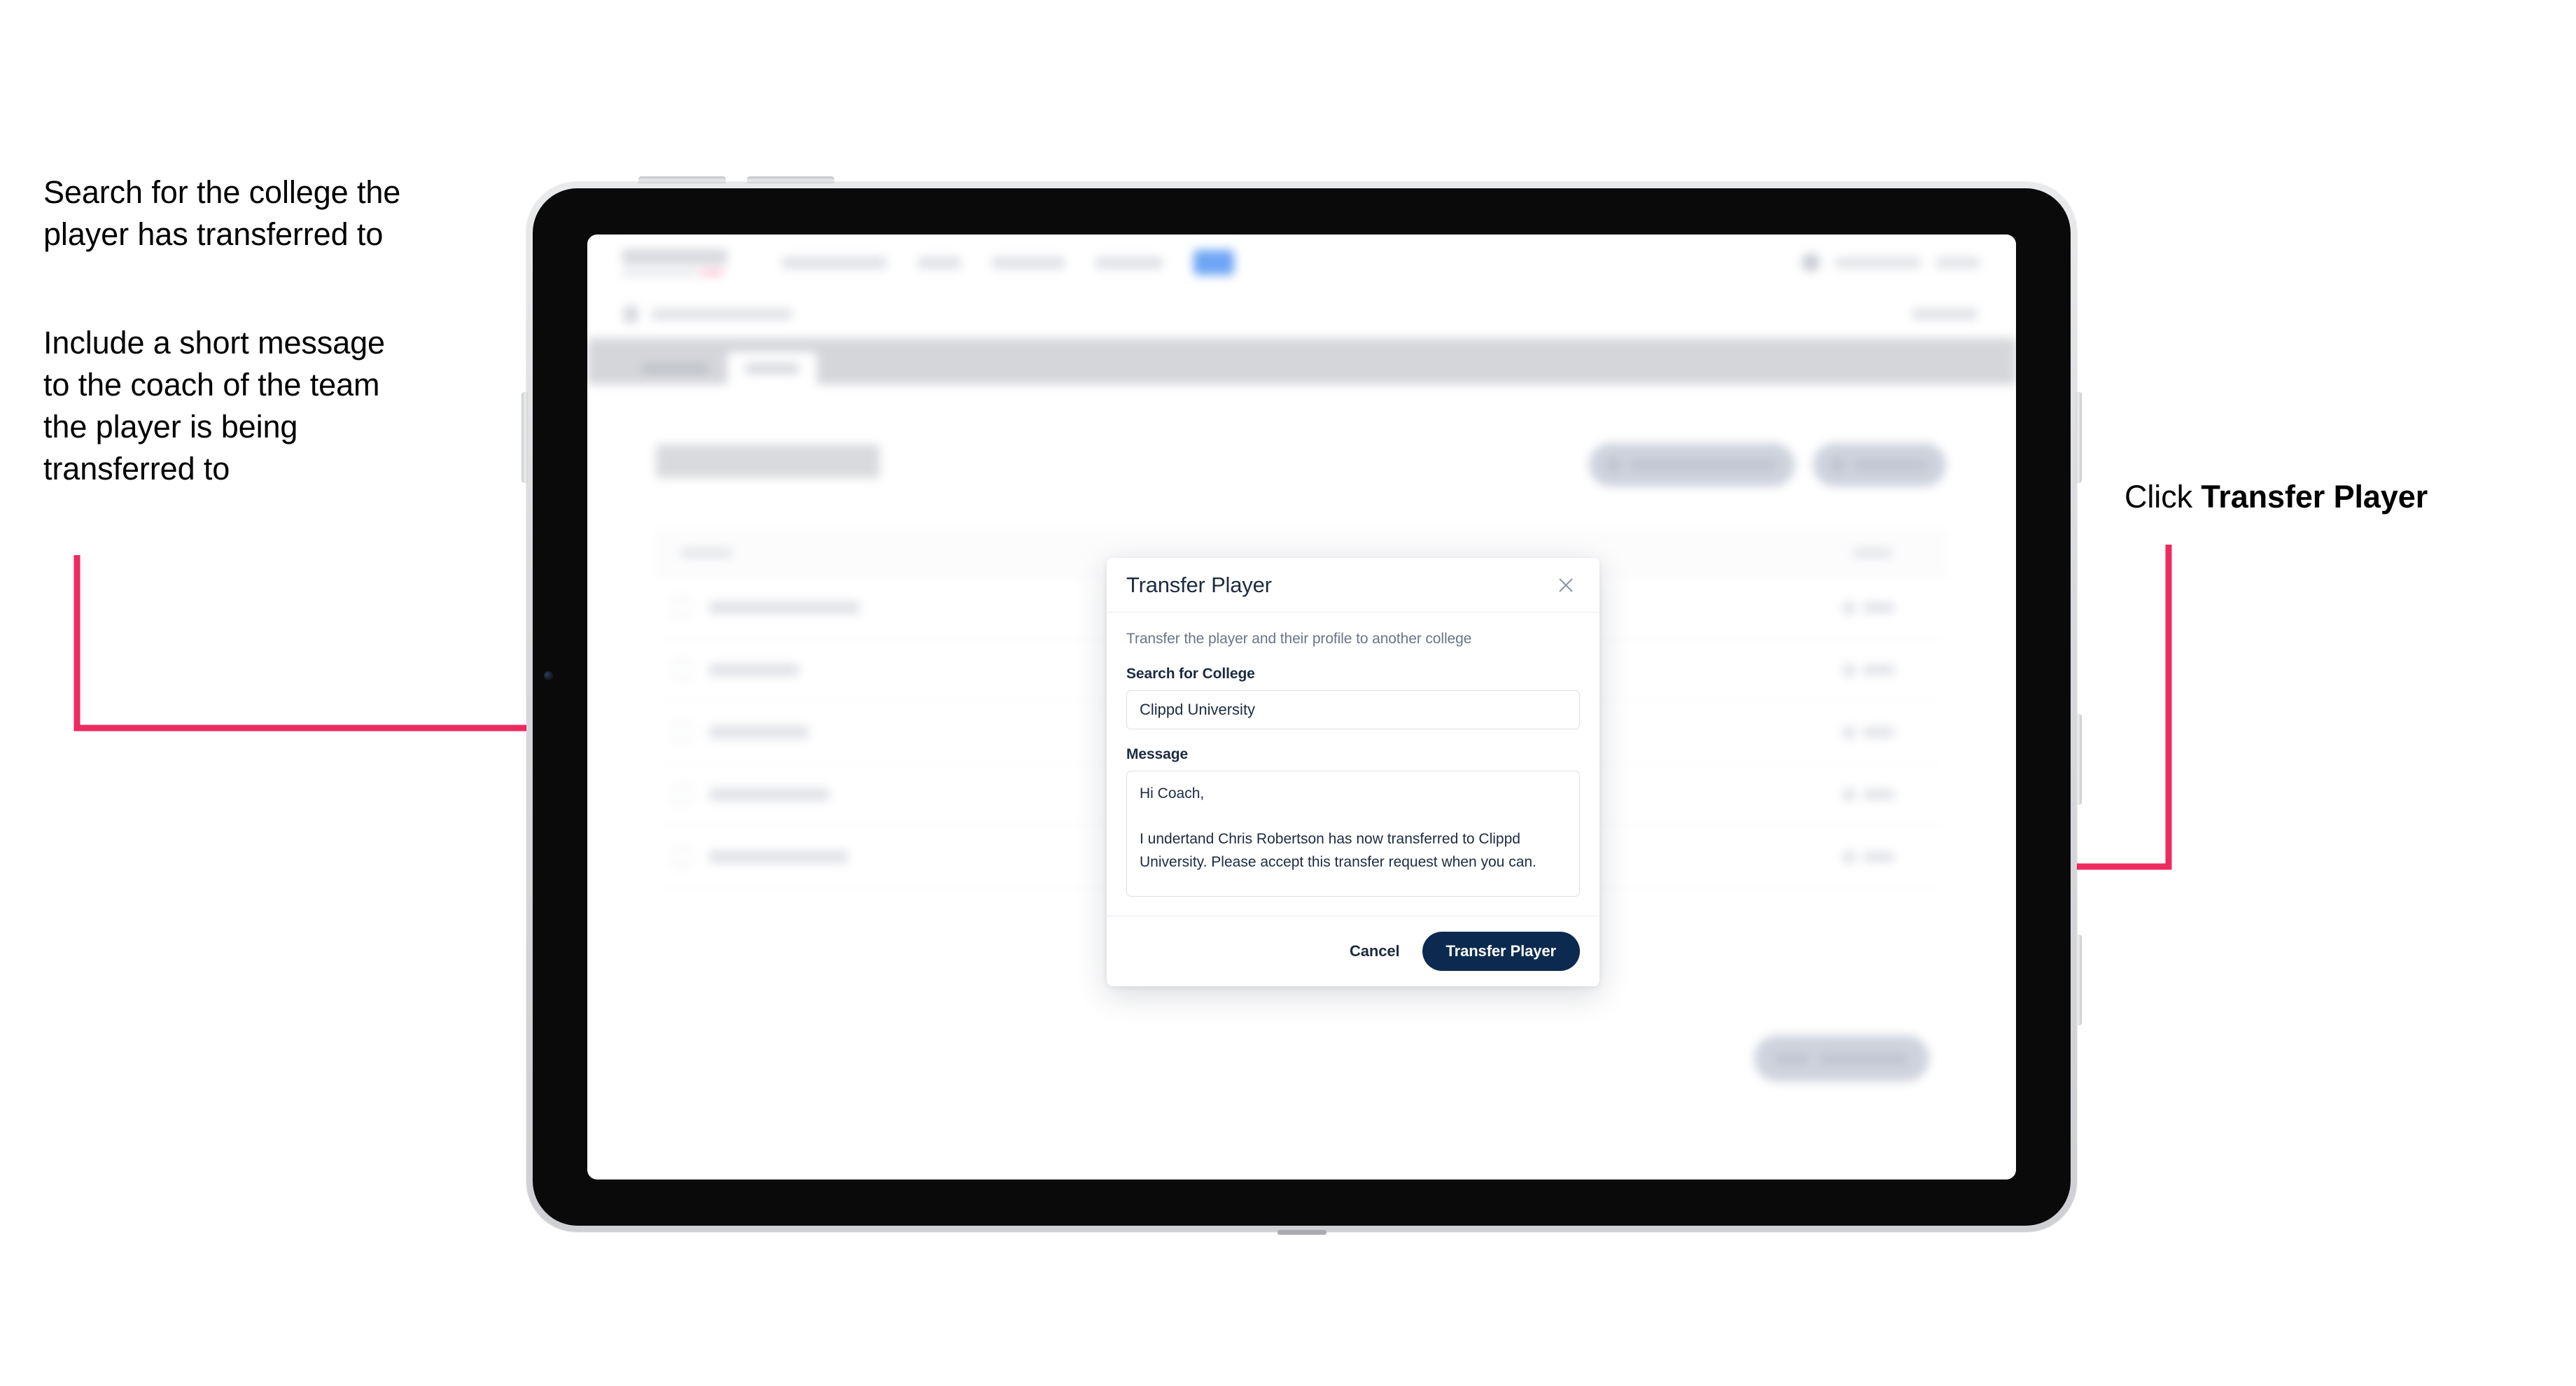  Describe the element at coordinates (1374, 951) in the screenshot. I see `cancel-button: Cancel` at that location.